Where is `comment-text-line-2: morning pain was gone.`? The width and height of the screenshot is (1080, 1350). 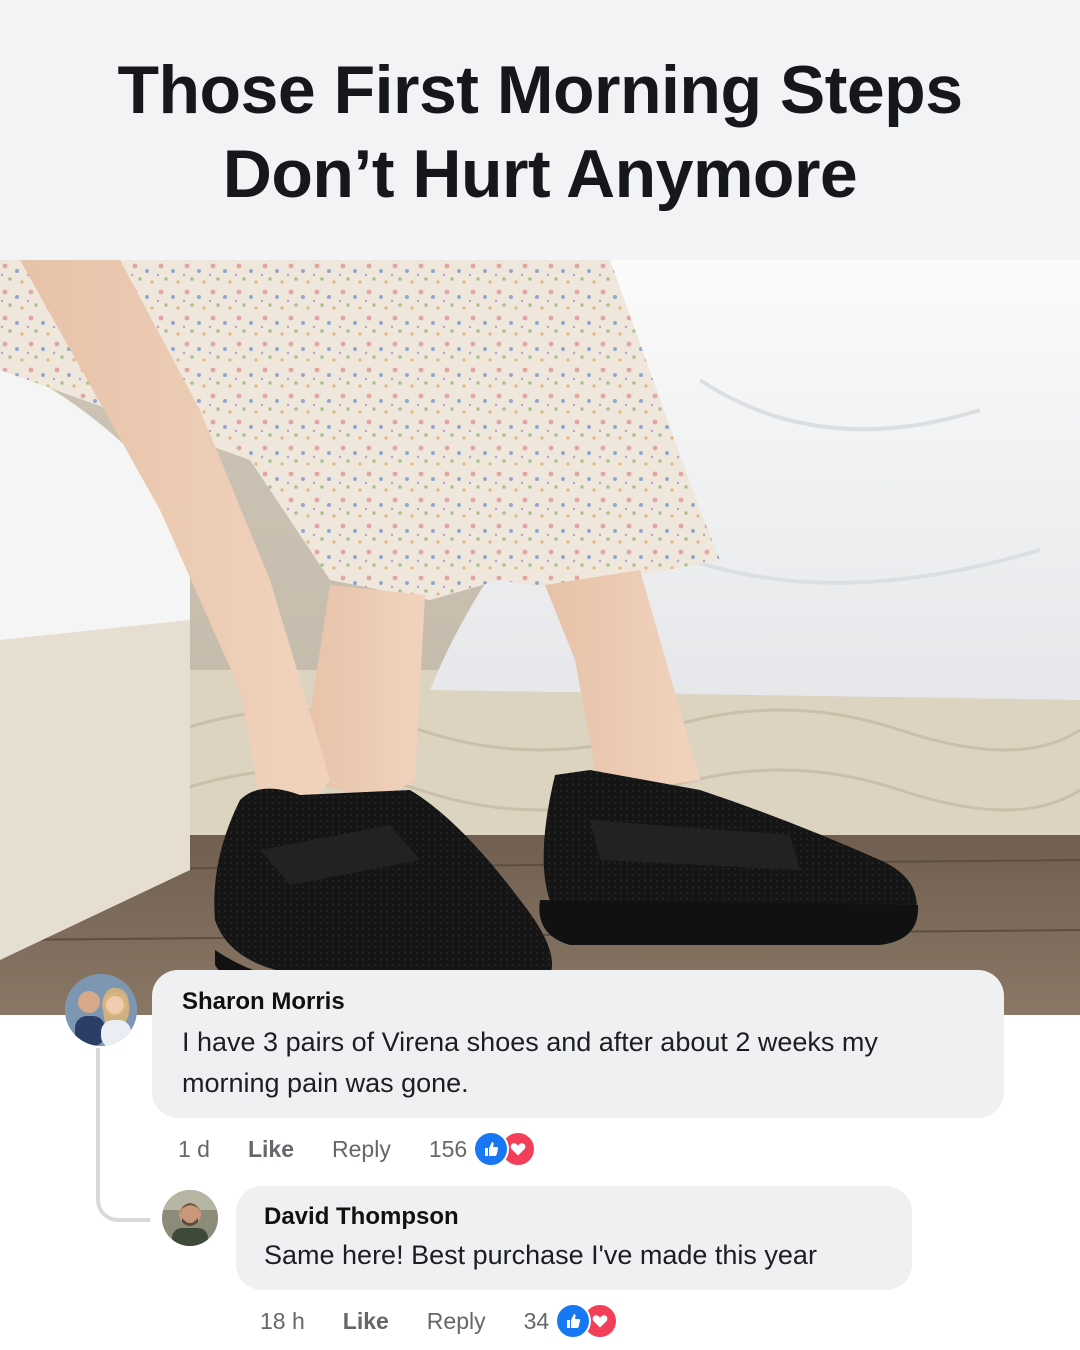
comment-text-line-2: morning pain was gone. is located at coordinates (325, 1083).